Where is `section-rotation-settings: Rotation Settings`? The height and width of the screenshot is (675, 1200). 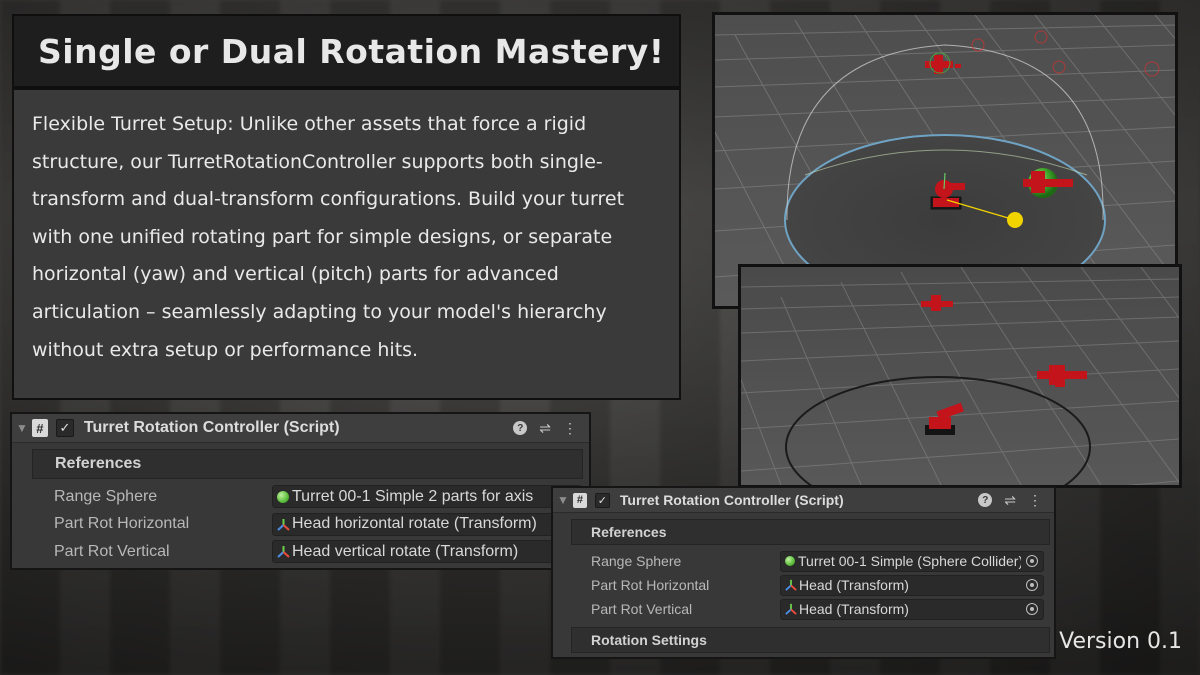 section-rotation-settings: Rotation Settings is located at coordinates (810, 640).